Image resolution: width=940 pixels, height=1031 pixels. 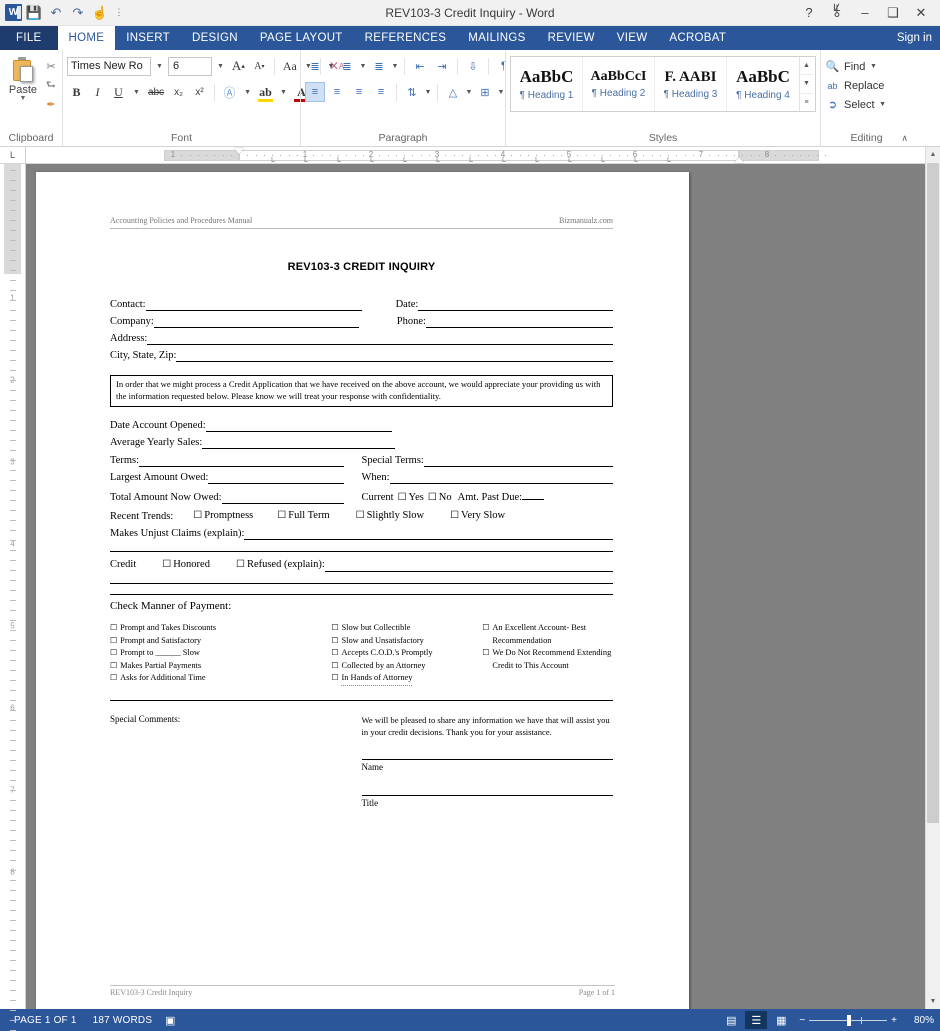 I want to click on zoom-in-button: +, so click(x=894, y=1020).